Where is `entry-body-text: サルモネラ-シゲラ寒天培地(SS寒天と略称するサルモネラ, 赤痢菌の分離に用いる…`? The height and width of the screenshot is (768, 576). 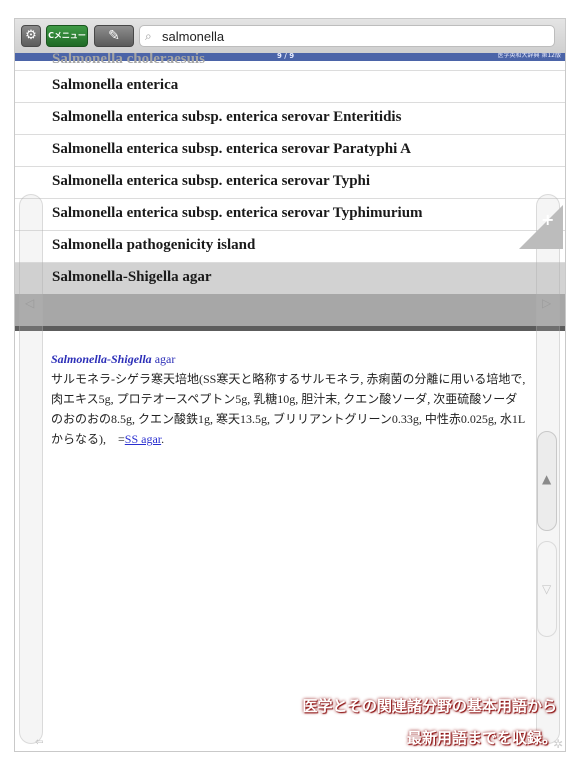 entry-body-text: サルモネラ-シゲラ寒天培地(SS寒天と略称するサルモネラ, 赤痢菌の分離に用いる… is located at coordinates (288, 409).